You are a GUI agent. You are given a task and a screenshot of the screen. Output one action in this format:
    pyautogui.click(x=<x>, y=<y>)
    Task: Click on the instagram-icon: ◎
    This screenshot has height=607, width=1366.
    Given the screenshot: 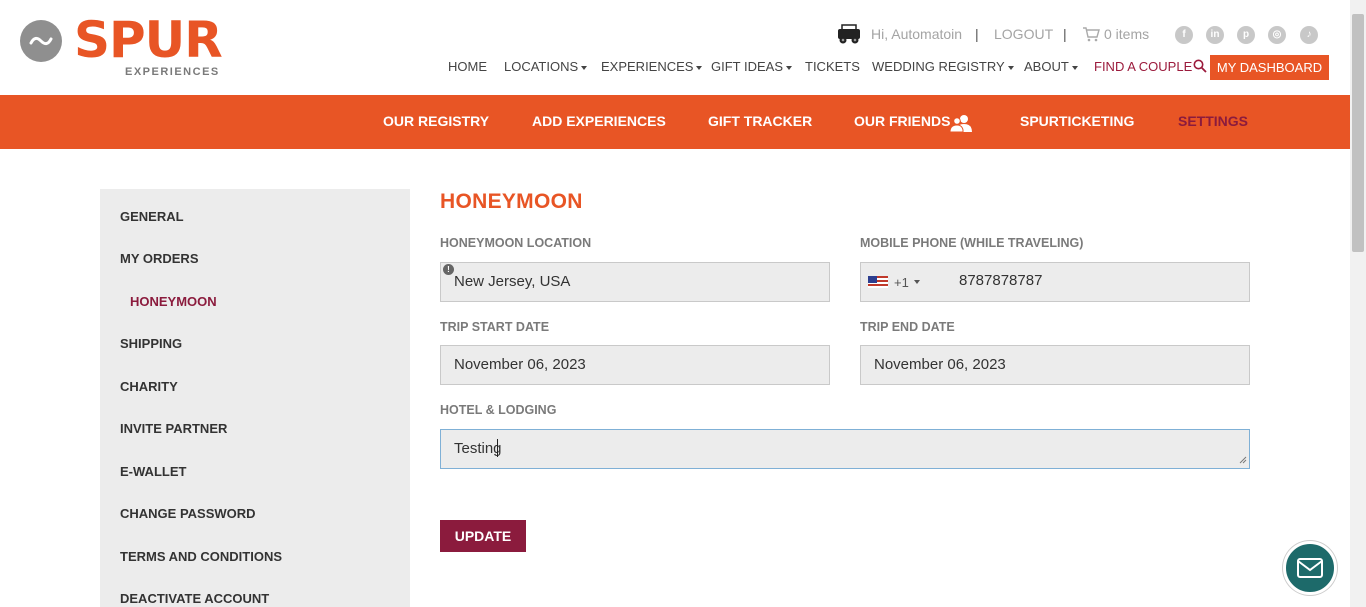 What is the action you would take?
    pyautogui.click(x=1277, y=35)
    